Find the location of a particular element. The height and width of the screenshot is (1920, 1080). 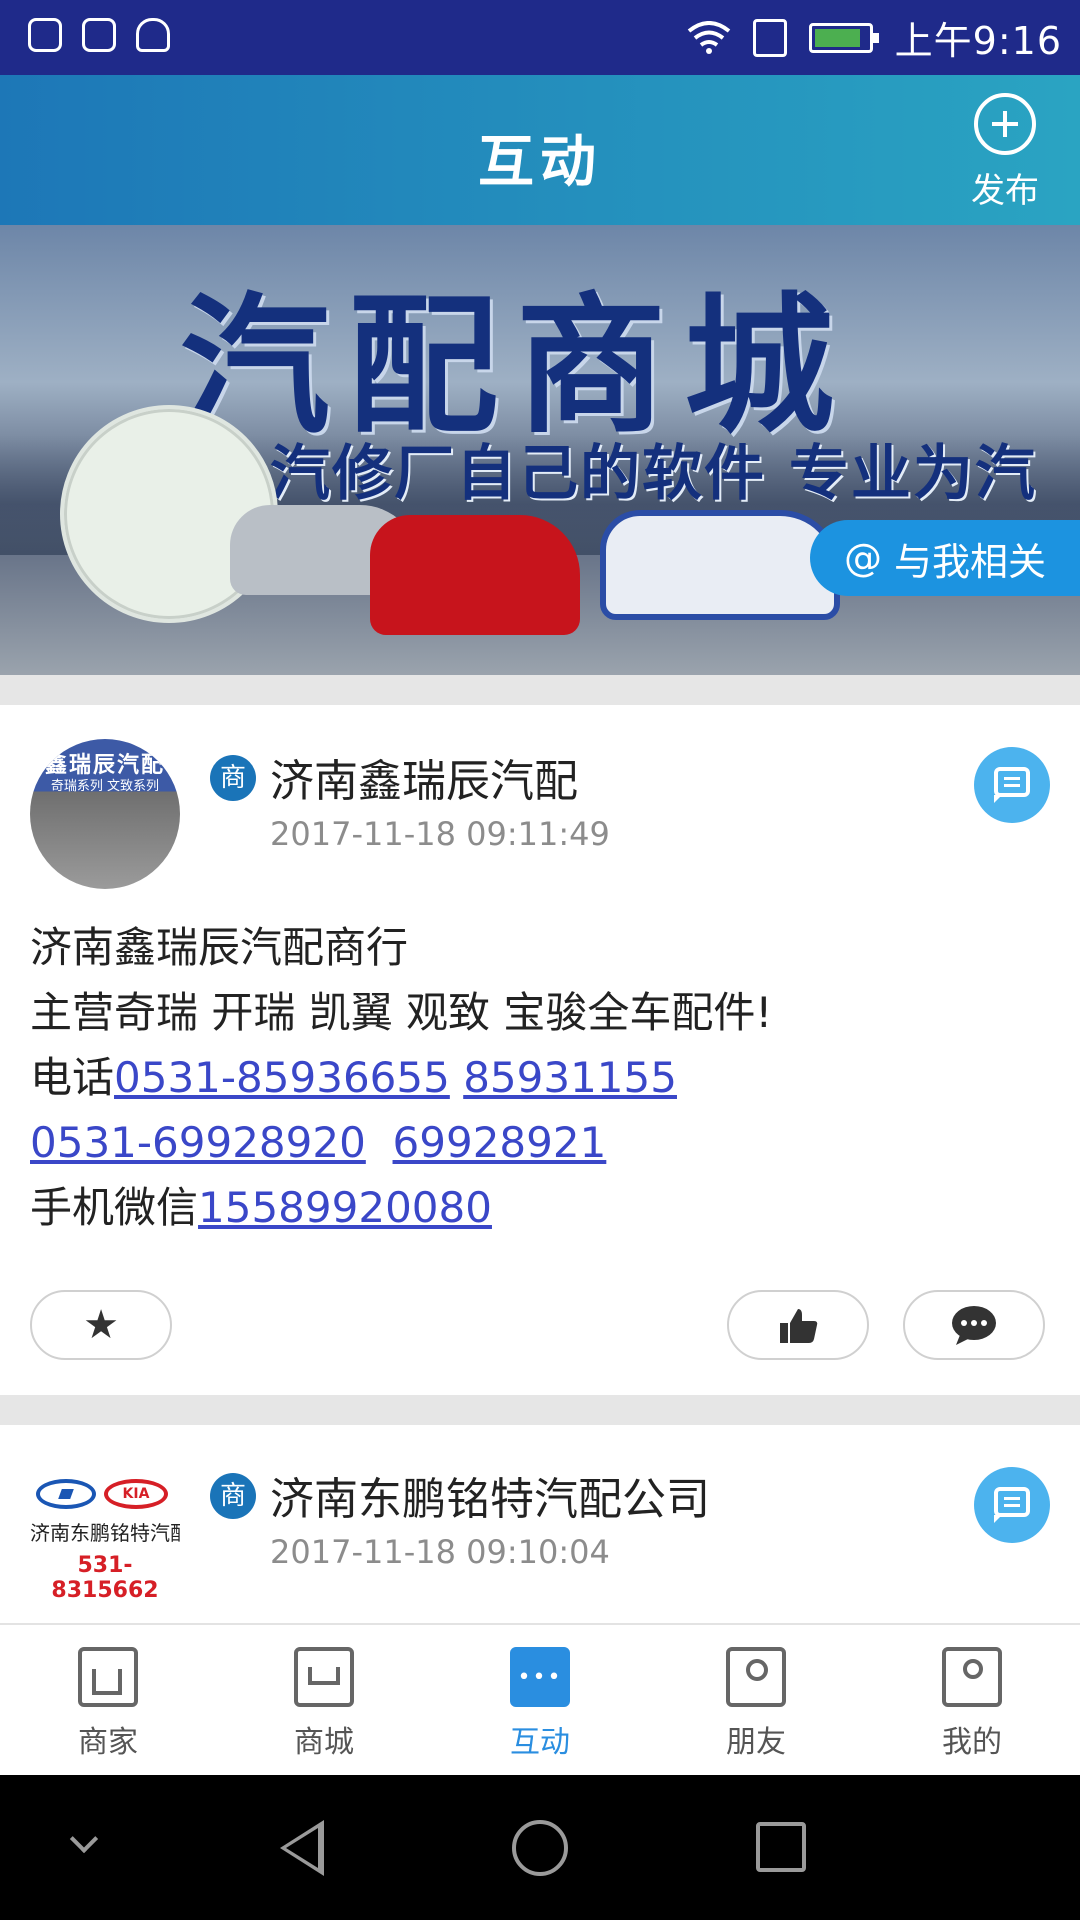

nav-label: 商城 is located at coordinates (324, 1742).